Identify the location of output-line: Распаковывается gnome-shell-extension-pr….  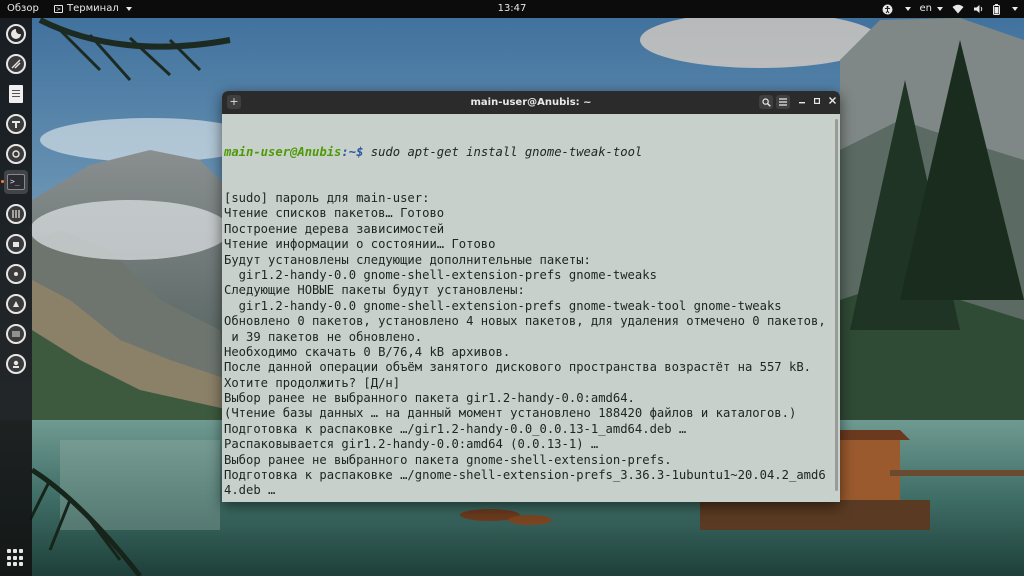
(531, 499).